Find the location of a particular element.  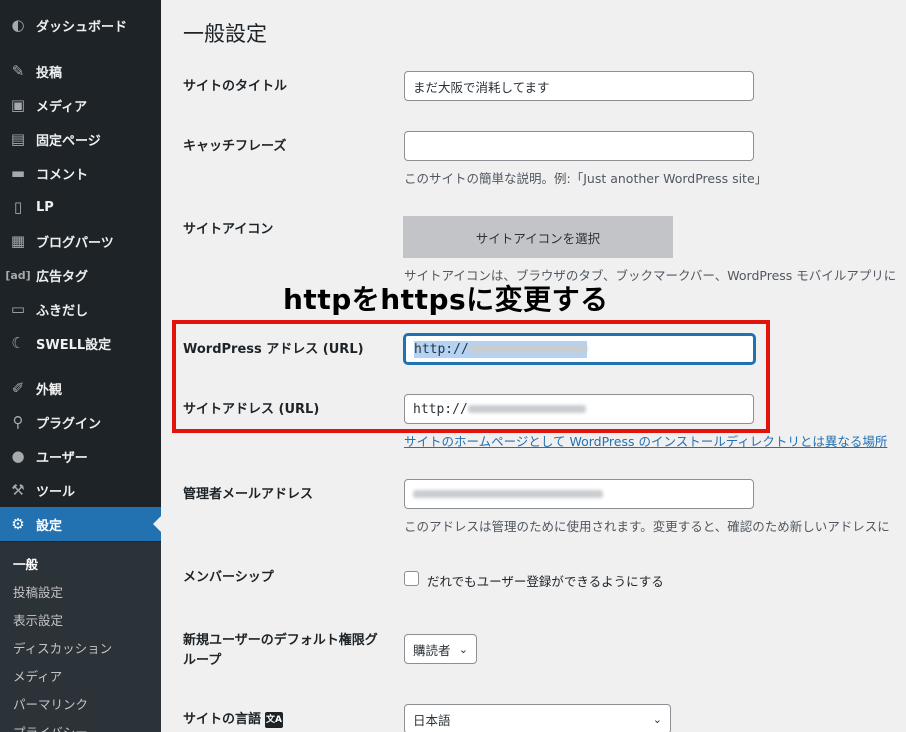

media-icon: ▣ is located at coordinates (18, 105).